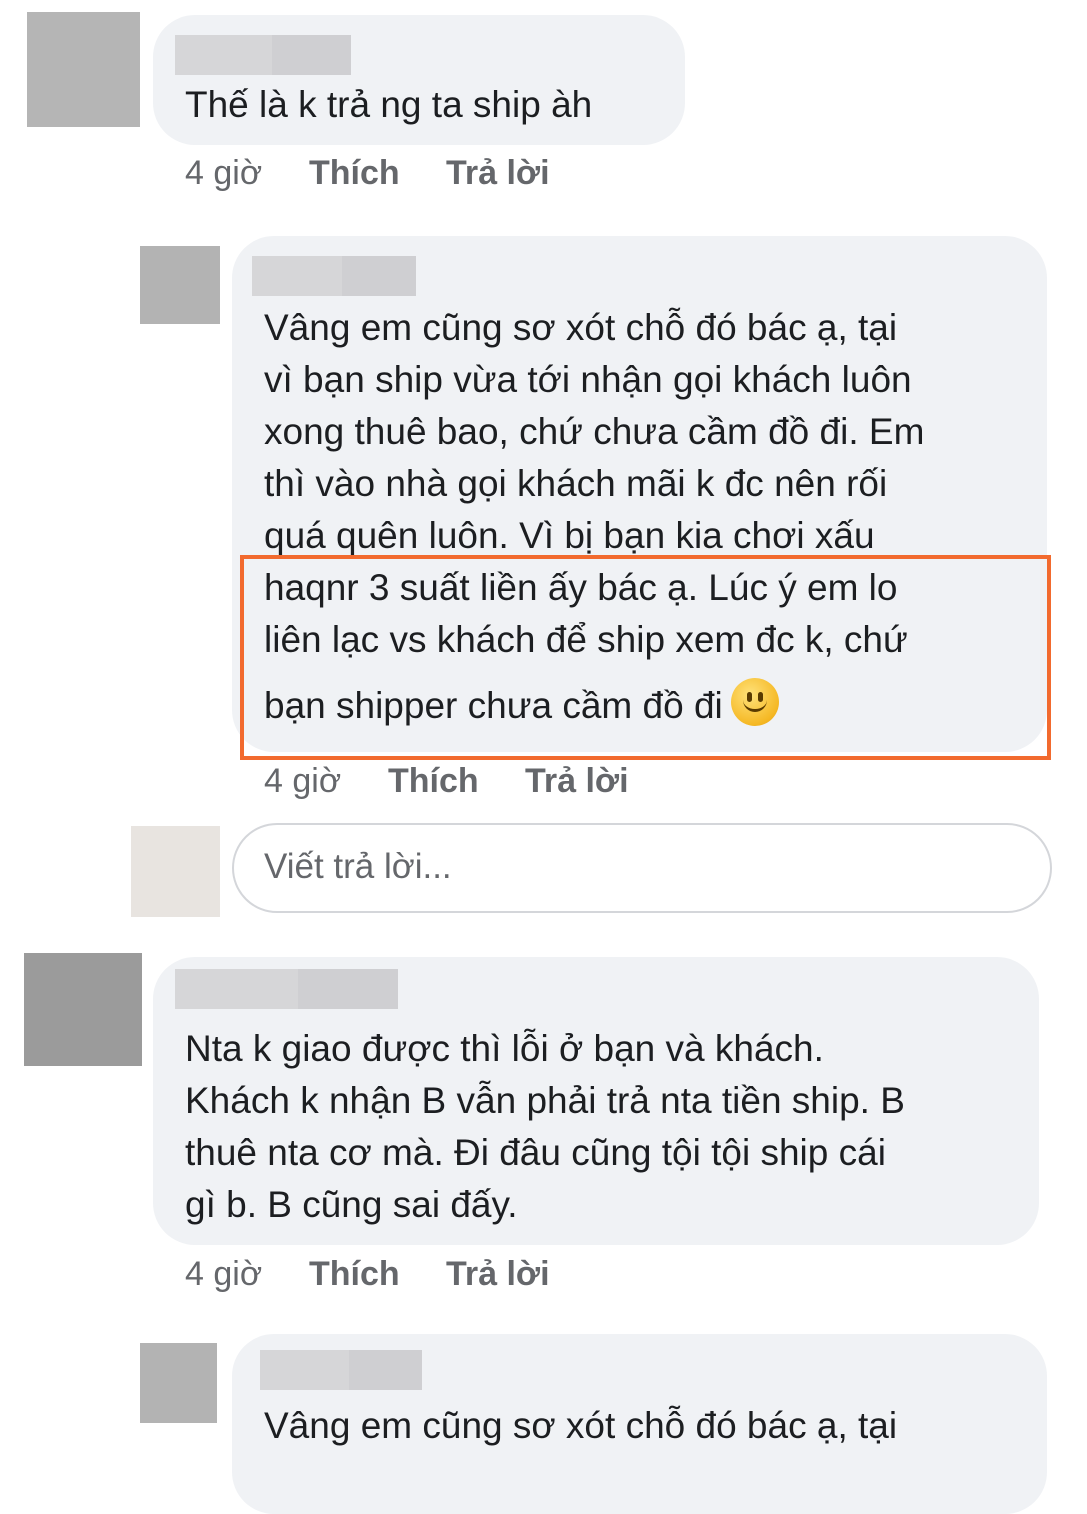 The height and width of the screenshot is (1514, 1087). Describe the element at coordinates (576, 483) in the screenshot. I see `comment-text: thì vào nhà gọi khách mãi k đc nên rối` at that location.